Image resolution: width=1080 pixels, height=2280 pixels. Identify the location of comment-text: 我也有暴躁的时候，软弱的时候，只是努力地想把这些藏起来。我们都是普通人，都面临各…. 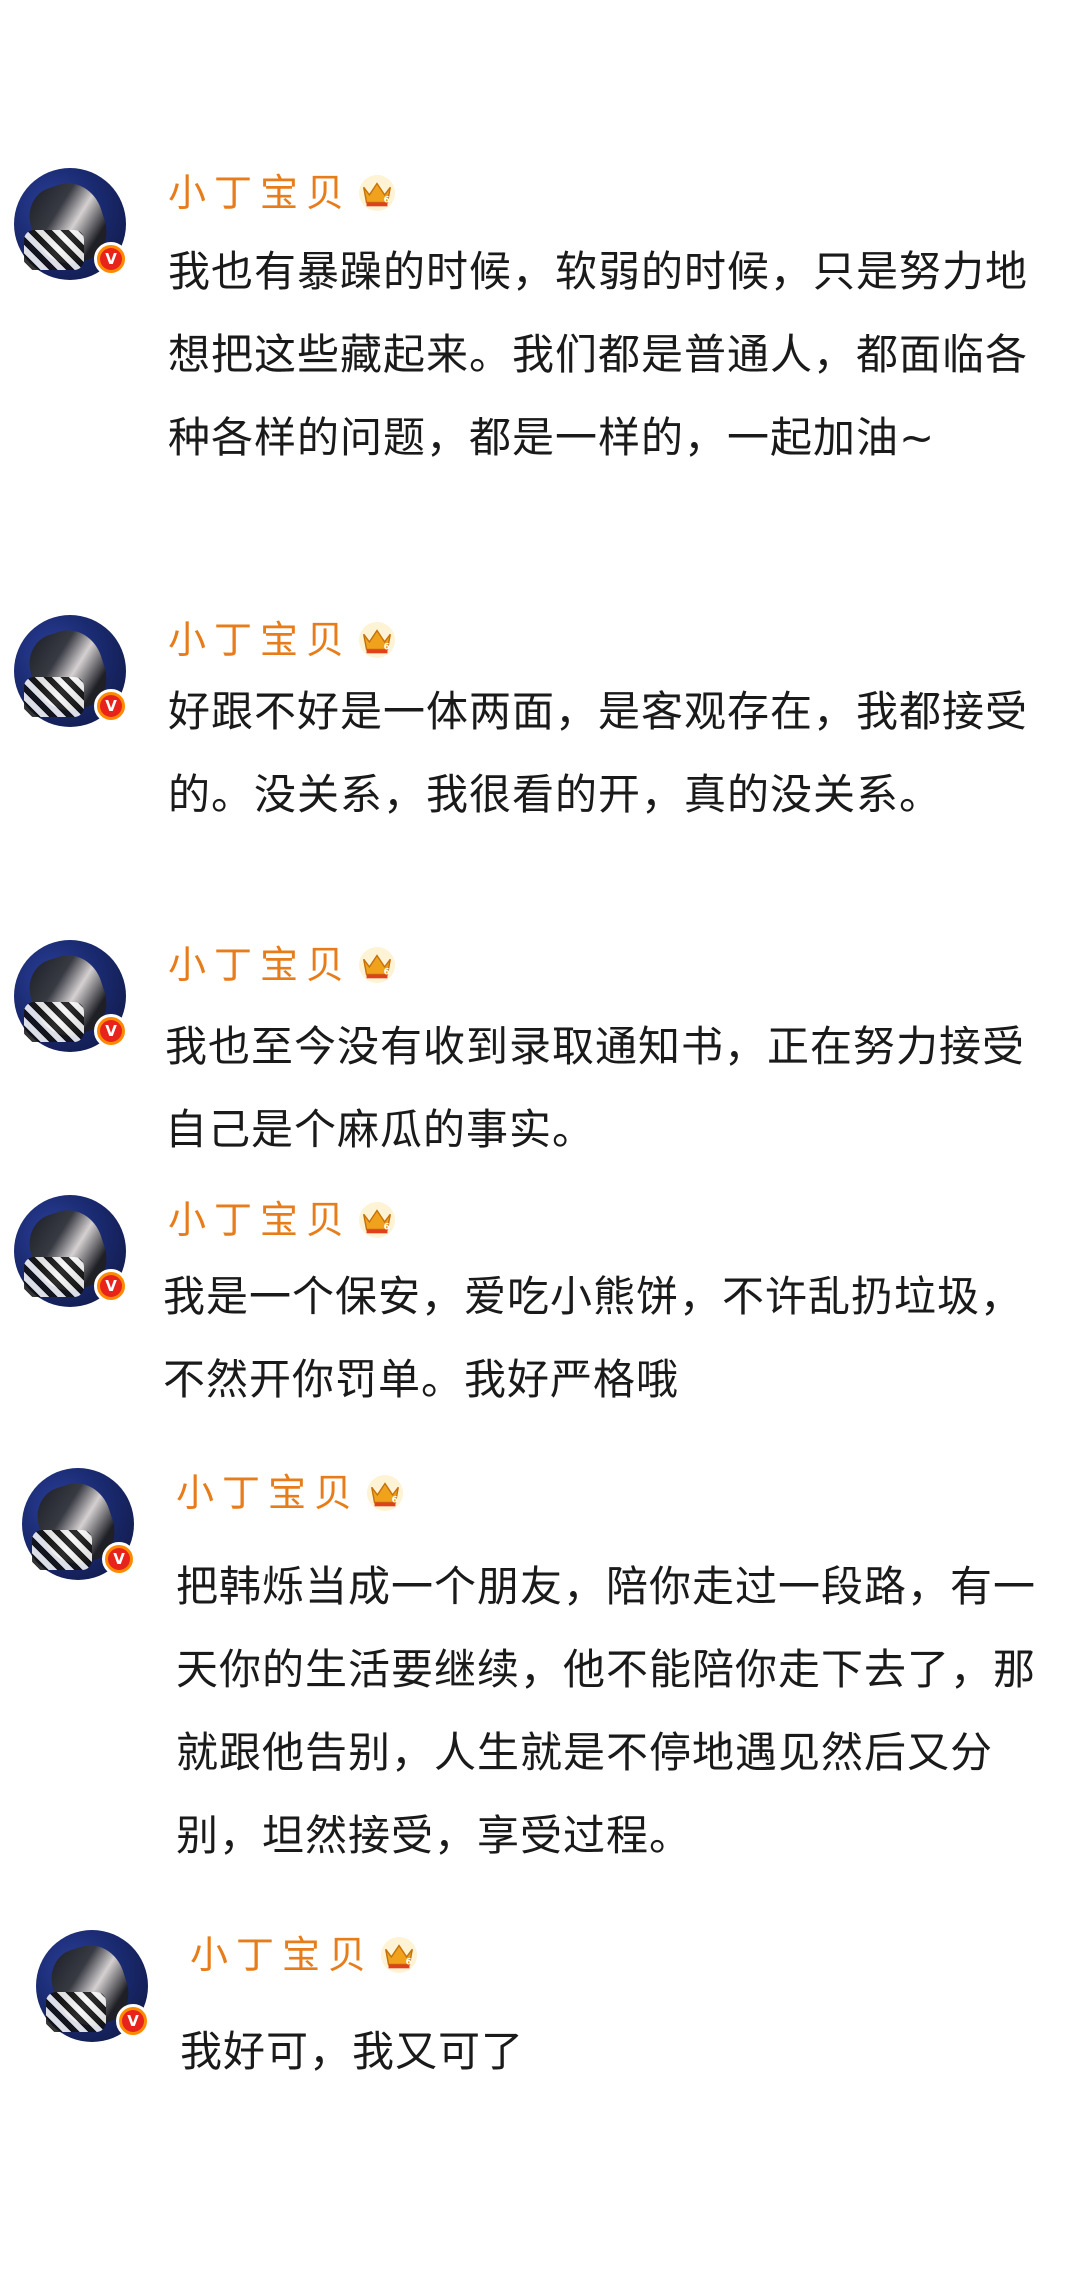
(598, 354).